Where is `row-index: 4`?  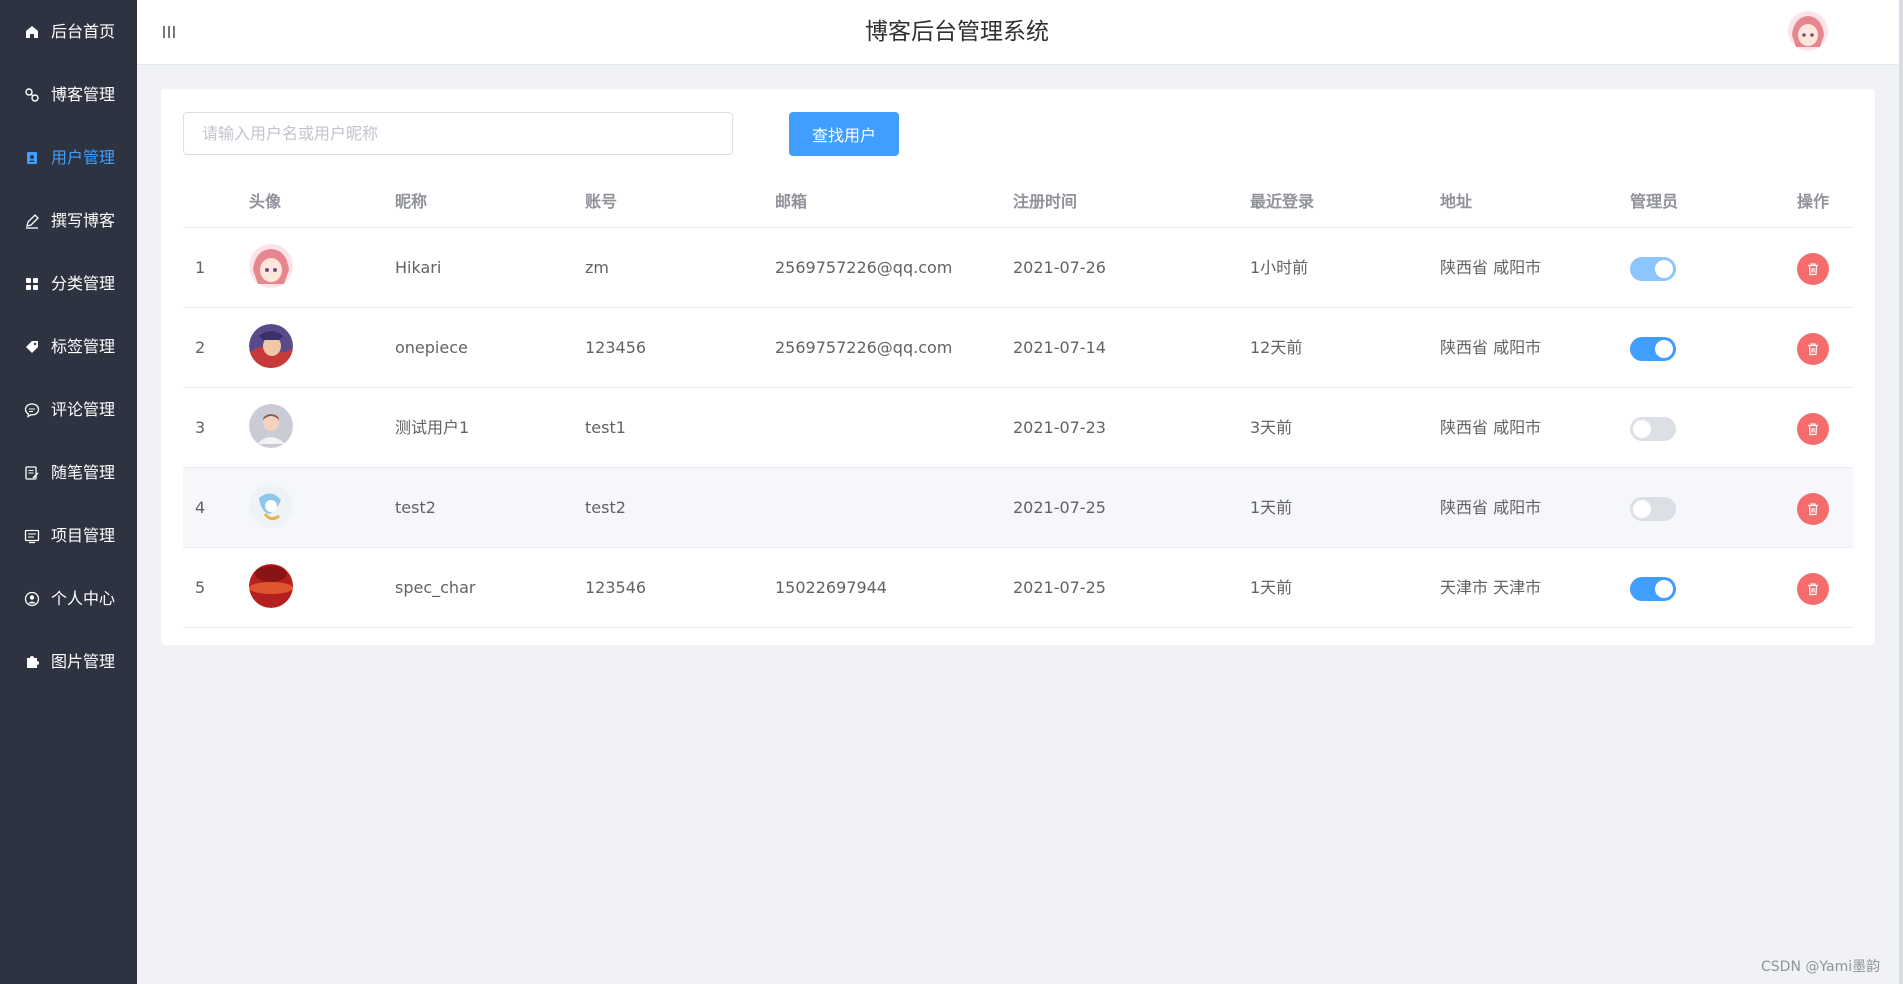 row-index: 4 is located at coordinates (200, 507).